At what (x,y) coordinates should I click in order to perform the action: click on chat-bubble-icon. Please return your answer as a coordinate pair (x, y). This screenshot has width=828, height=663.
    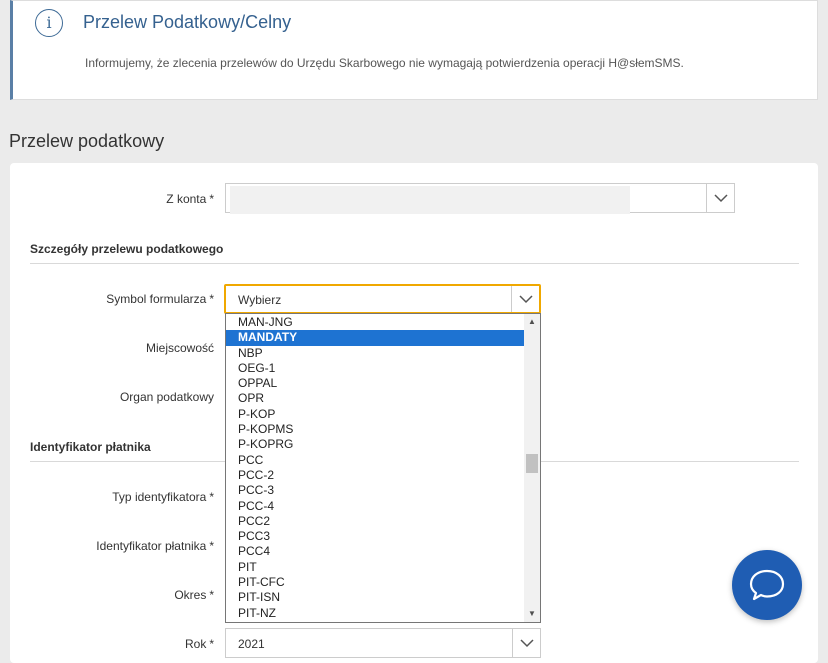
    Looking at the image, I should click on (767, 585).